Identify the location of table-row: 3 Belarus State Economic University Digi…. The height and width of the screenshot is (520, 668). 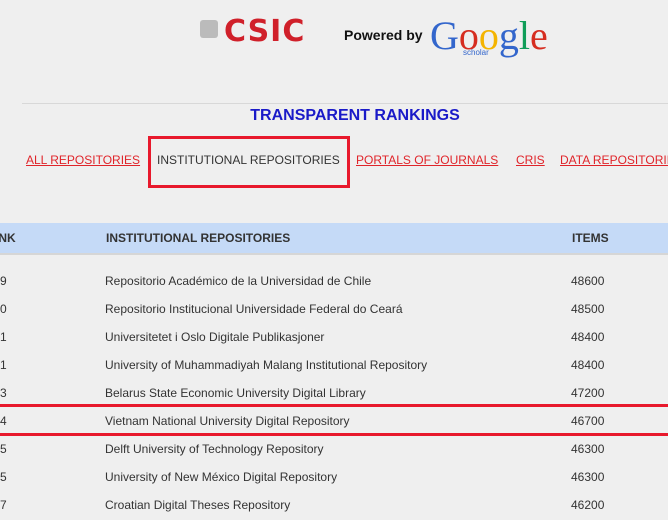
(334, 393).